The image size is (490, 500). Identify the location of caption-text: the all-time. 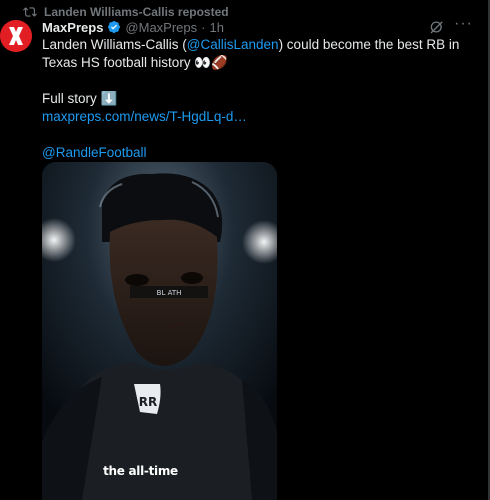
(140, 471).